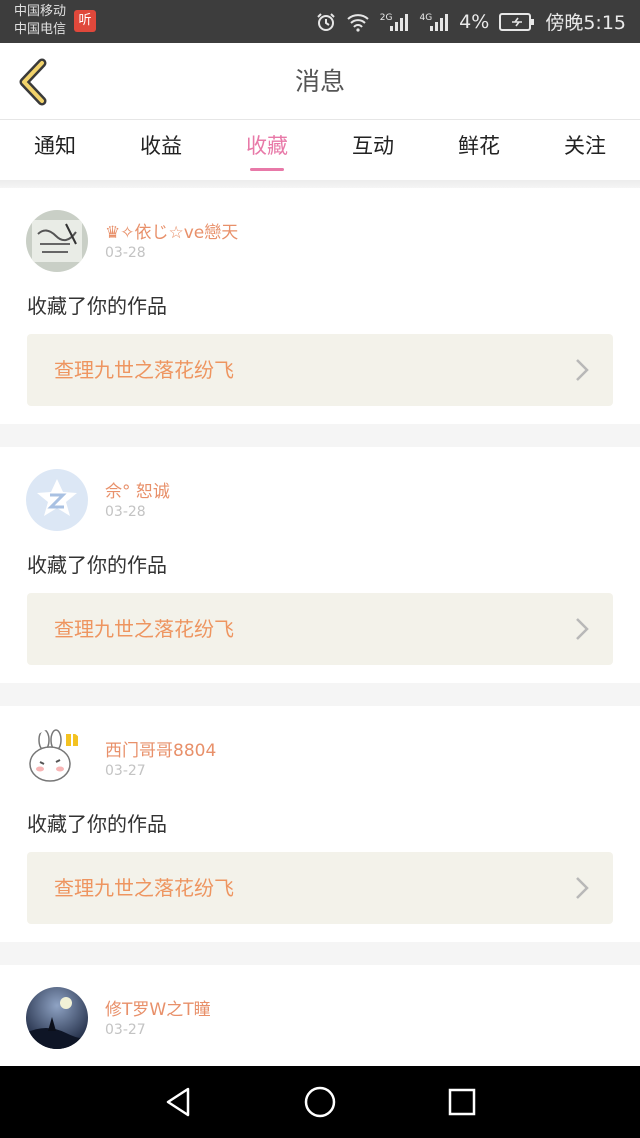  What do you see at coordinates (267, 150) in the screenshot?
I see `tab-favorites: 收藏` at bounding box center [267, 150].